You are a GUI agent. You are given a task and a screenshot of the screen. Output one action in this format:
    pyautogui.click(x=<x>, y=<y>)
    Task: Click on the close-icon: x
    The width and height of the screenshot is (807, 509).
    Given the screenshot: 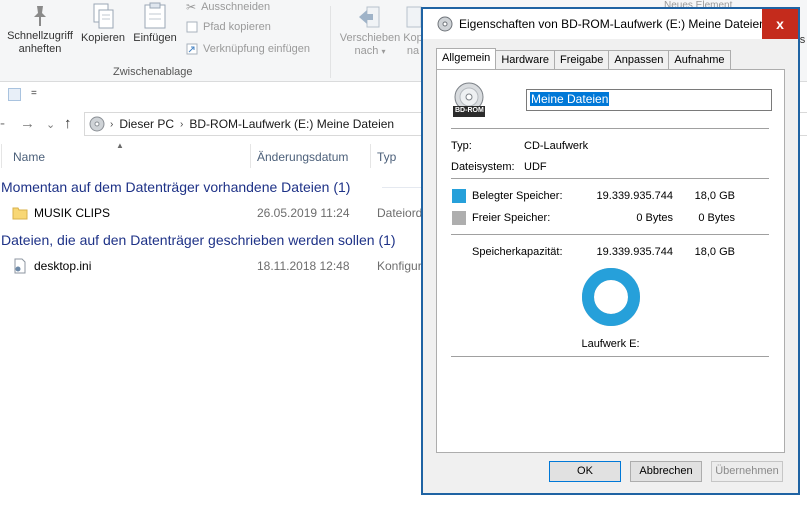 What is the action you would take?
    pyautogui.click(x=780, y=24)
    